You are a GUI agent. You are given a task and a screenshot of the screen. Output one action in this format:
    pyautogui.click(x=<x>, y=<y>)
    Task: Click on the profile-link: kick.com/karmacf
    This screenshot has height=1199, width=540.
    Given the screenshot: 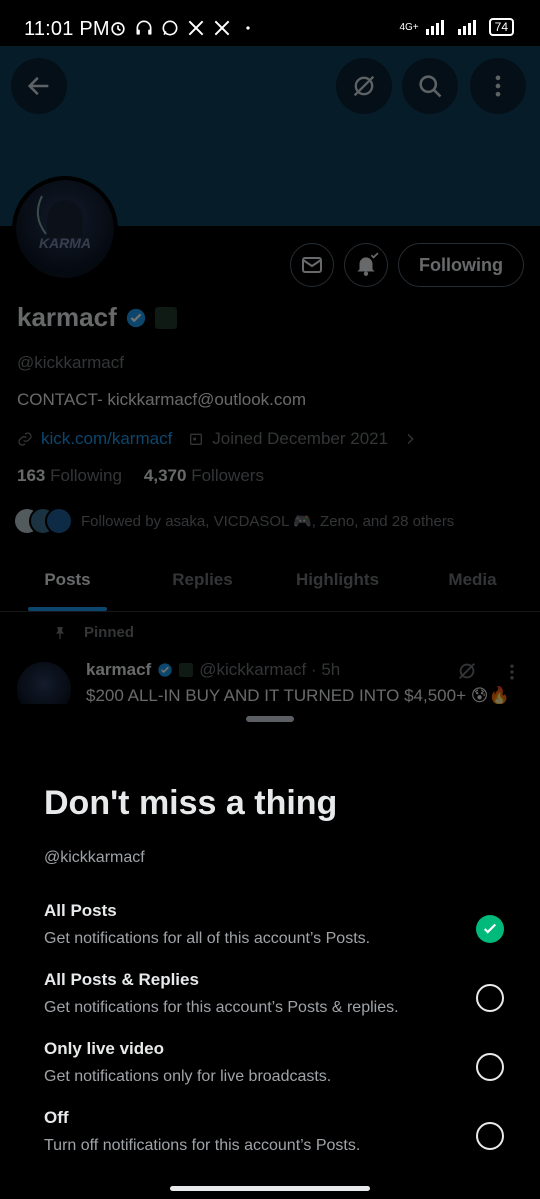 What is the action you would take?
    pyautogui.click(x=106, y=439)
    